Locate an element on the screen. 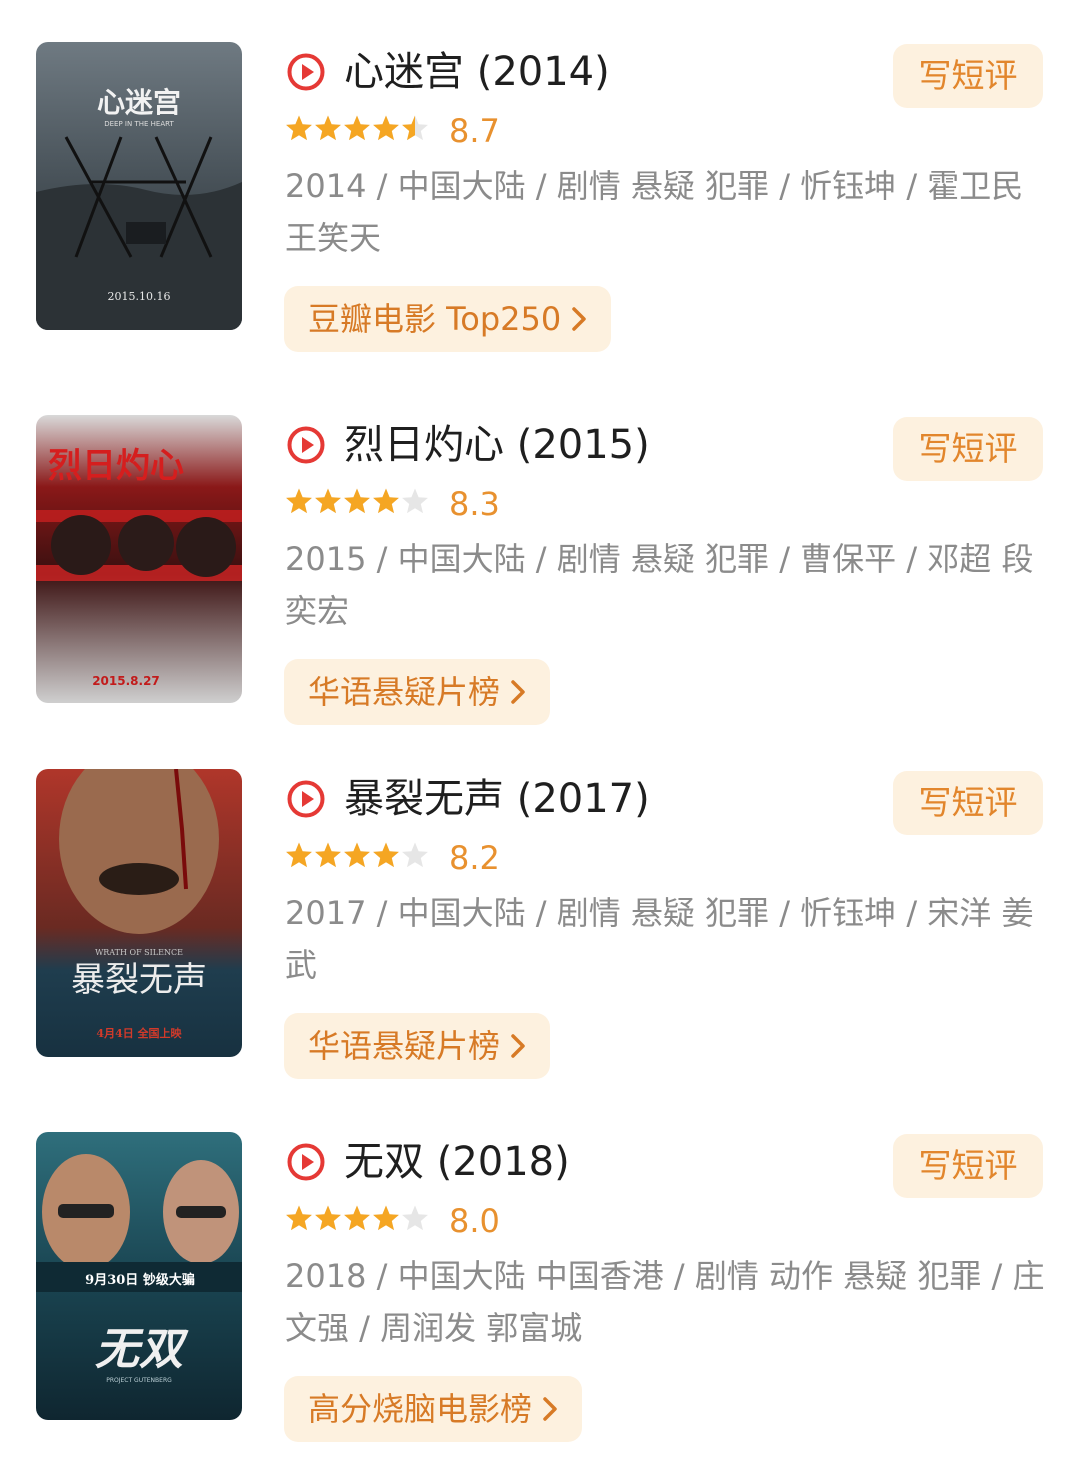 The height and width of the screenshot is (1472, 1080). movie-meta: 2017 / 中国大陆 / 剧情 悬疑 犯罪 / 忻钰坤 / 宋洋 姜武 is located at coordinates (659, 939).